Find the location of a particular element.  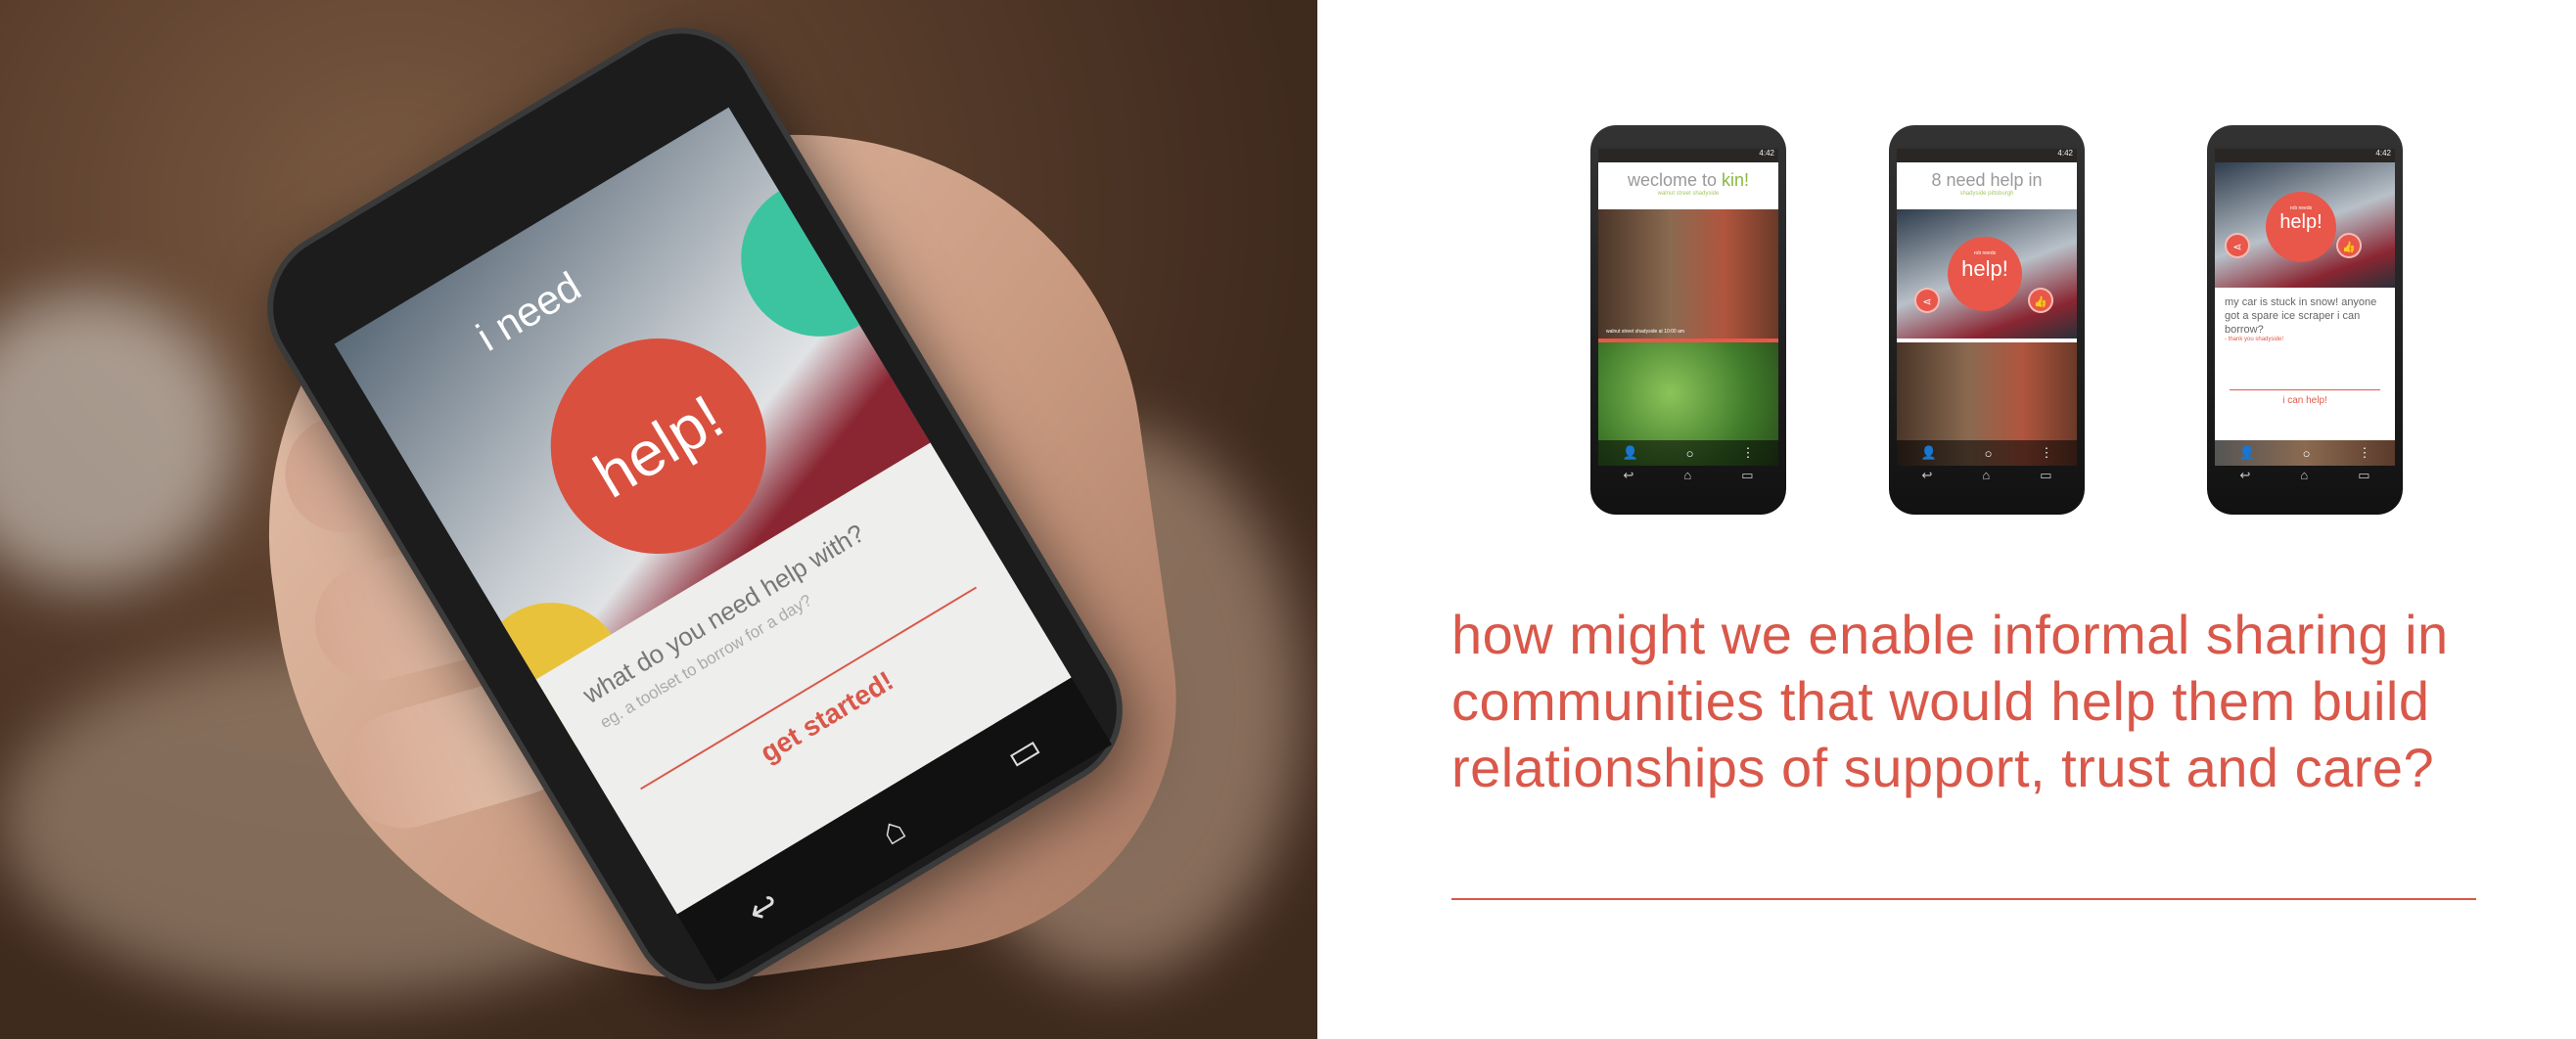

feed-header: 8 need help in shadyside pittsburgh is located at coordinates (1987, 185).